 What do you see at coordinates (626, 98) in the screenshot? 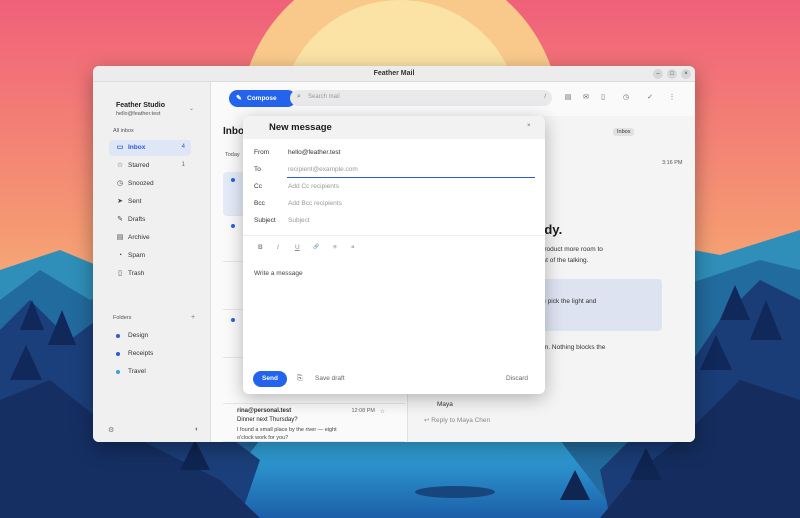
I see `snooze-icon: ◷` at bounding box center [626, 98].